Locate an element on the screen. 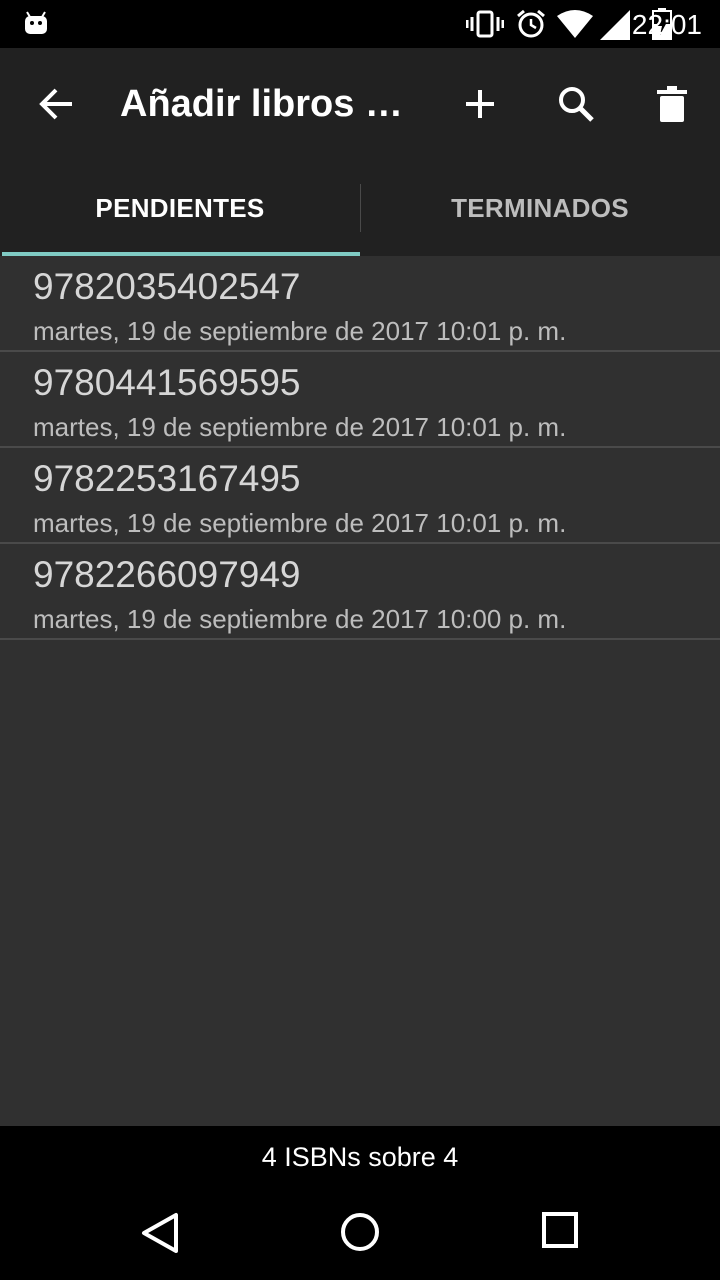  android-icon is located at coordinates (36, 22).